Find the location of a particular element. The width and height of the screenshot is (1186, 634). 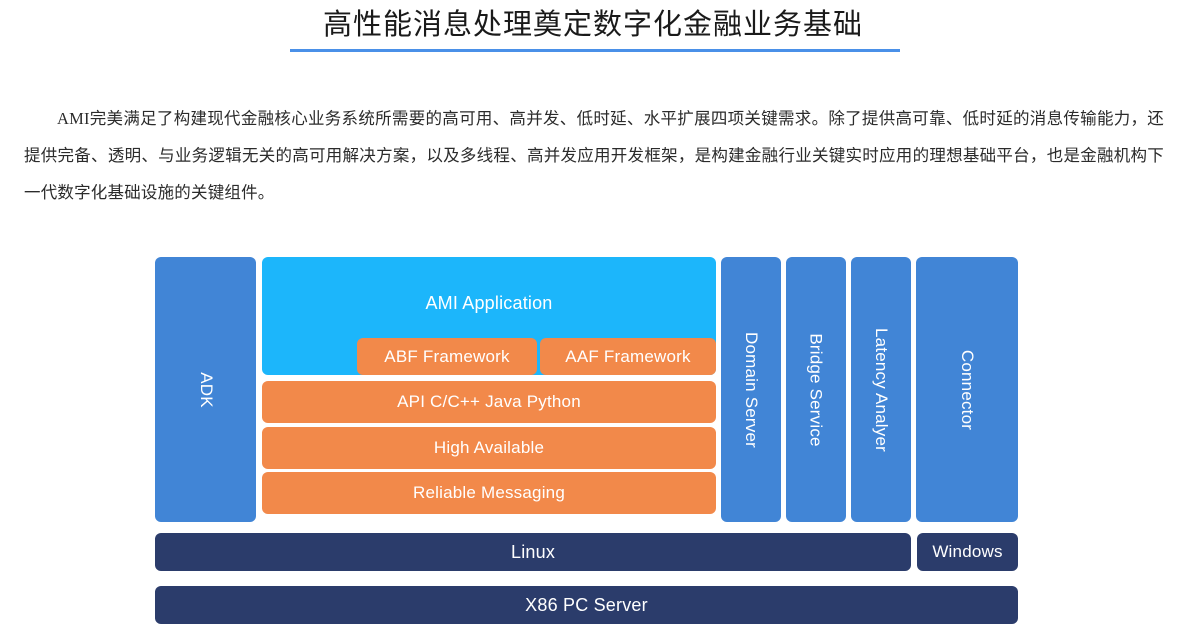

aaf-framework-label: AAF Framework is located at coordinates (628, 356).